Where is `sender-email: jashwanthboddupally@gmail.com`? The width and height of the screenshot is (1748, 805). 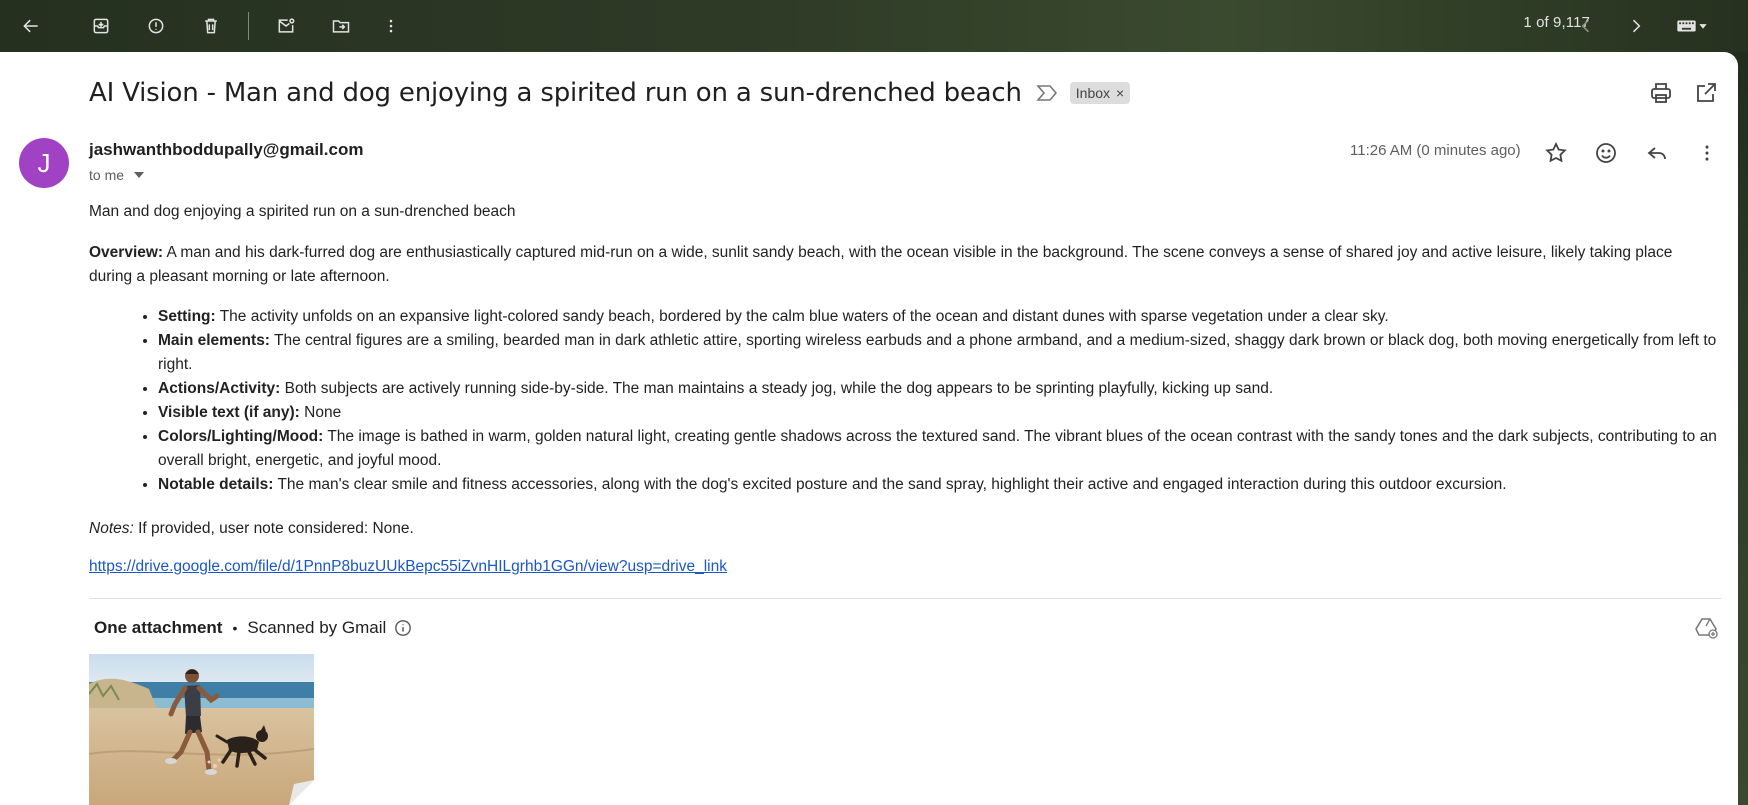 sender-email: jashwanthboddupally@gmail.com is located at coordinates (226, 150).